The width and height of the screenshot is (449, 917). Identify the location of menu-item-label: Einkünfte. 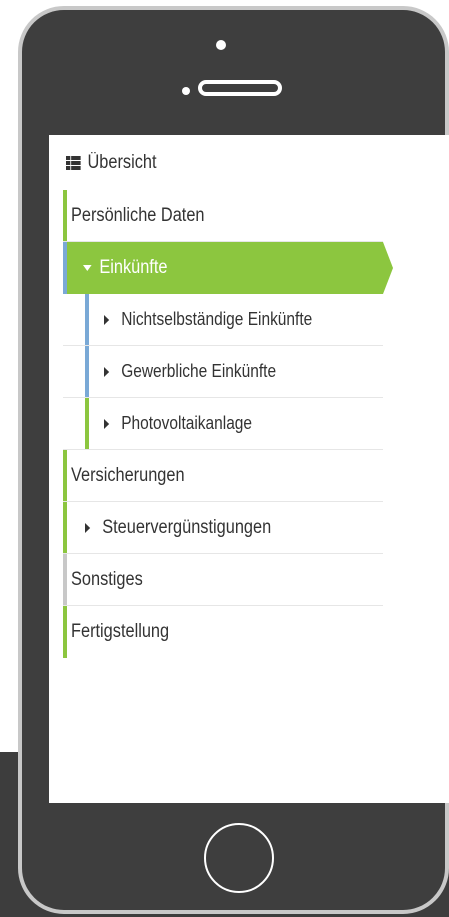
(133, 267).